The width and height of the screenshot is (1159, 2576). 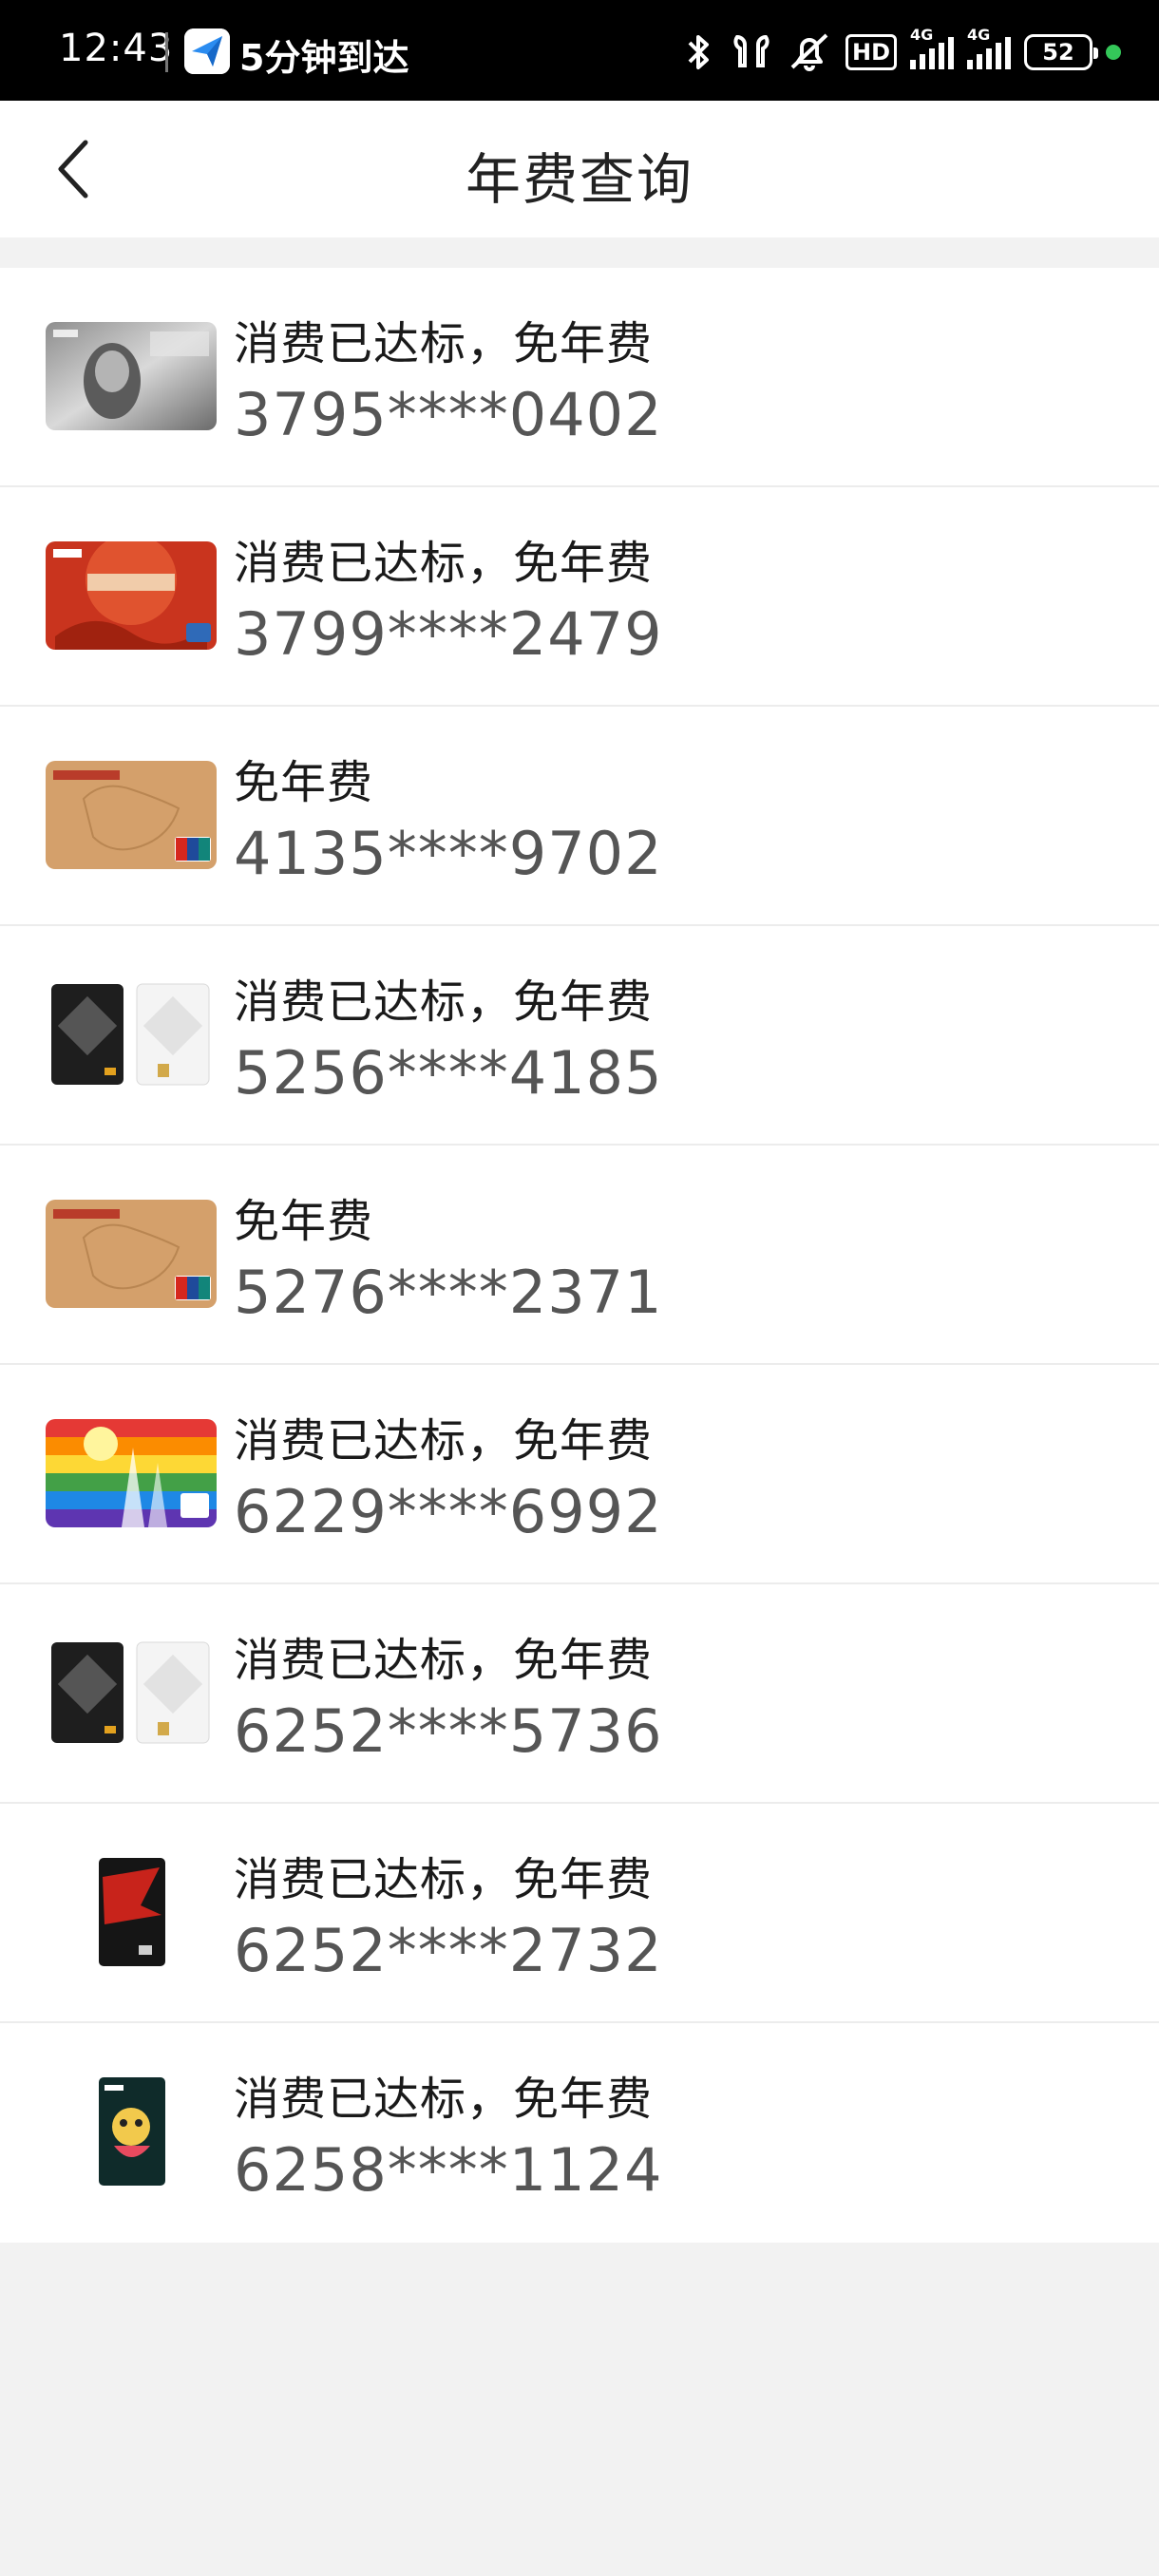 I want to click on card-number: 6229****6992, so click(x=448, y=1511).